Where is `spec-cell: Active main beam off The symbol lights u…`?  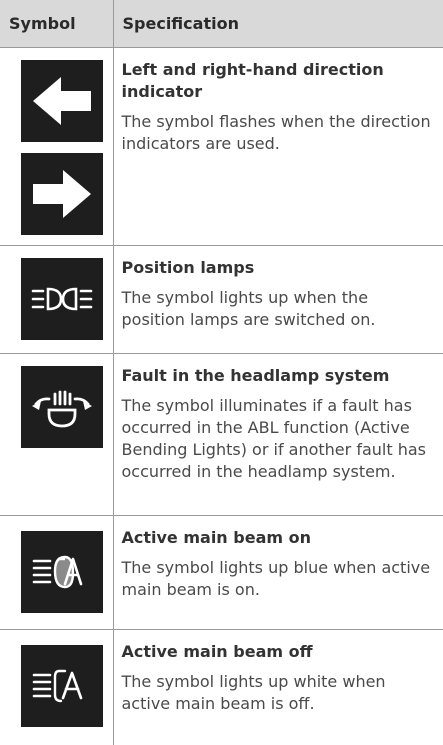 spec-cell: Active main beam off The symbol lights u… is located at coordinates (278, 687).